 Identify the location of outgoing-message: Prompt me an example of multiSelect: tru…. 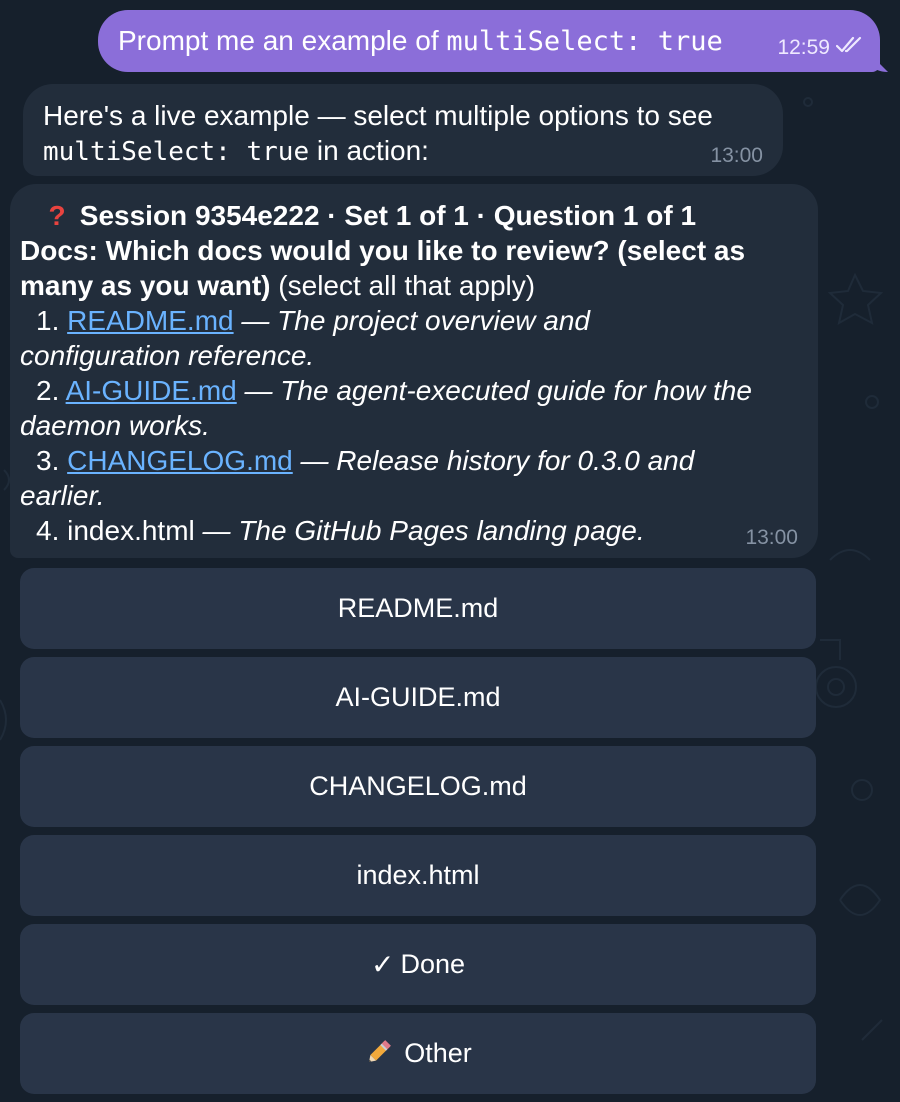
(489, 41).